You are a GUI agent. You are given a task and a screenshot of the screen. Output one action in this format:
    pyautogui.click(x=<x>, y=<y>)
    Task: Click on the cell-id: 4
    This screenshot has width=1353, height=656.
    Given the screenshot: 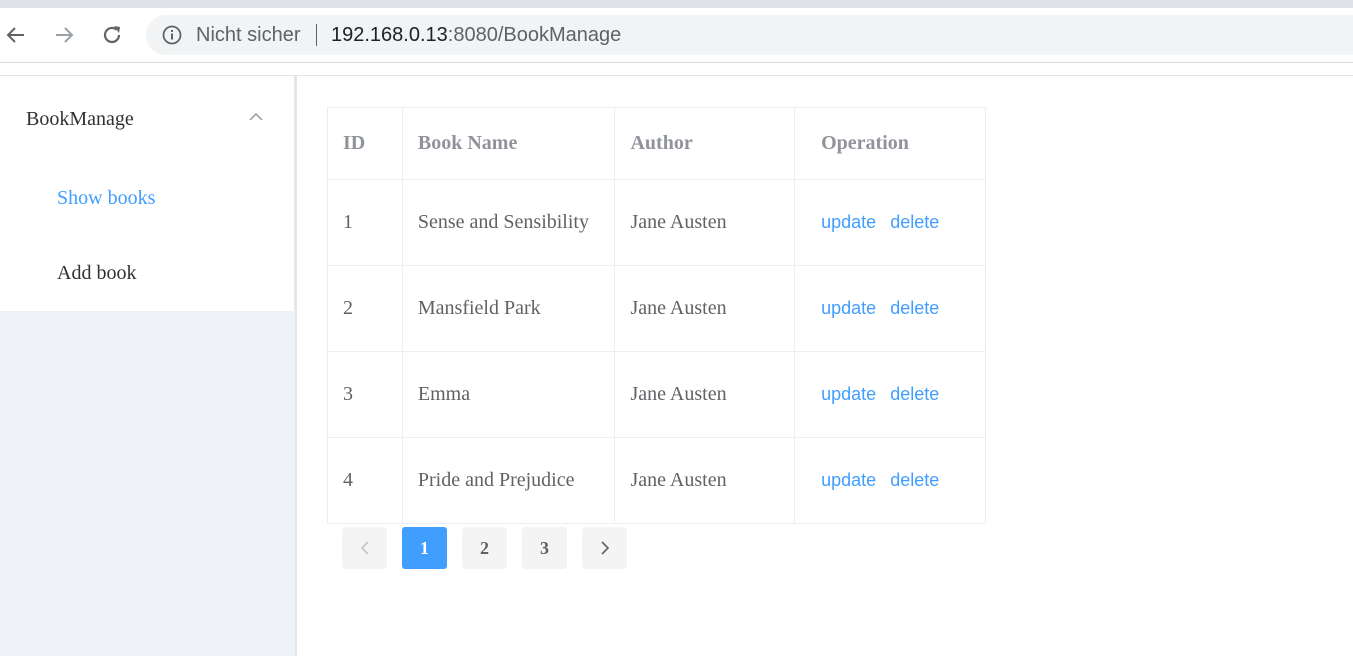 What is the action you would take?
    pyautogui.click(x=365, y=480)
    